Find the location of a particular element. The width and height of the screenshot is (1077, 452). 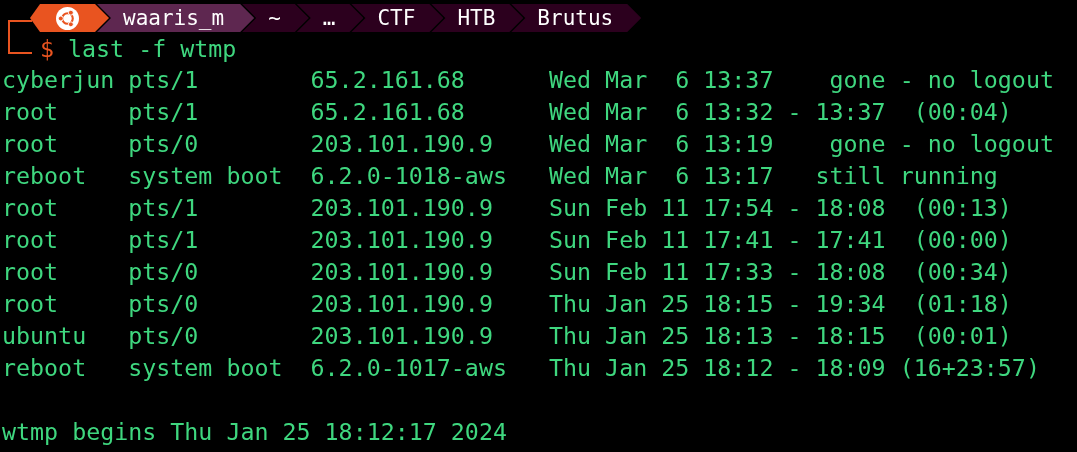

output-line: ubuntu pts/0 203.101.190.9 Thu Jan 25 18:13 - 18:15 (00:01) is located at coordinates (507, 336).